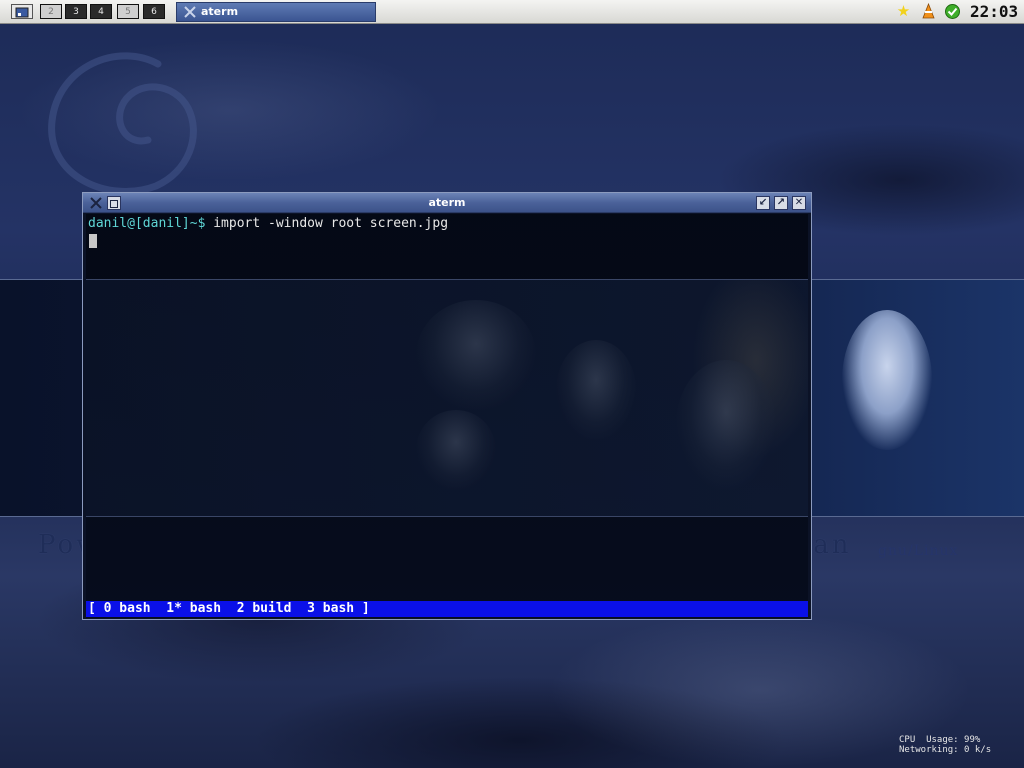 The width and height of the screenshot is (1024, 768). What do you see at coordinates (327, 223) in the screenshot?
I see `command-text: import -window root screen.jpg` at bounding box center [327, 223].